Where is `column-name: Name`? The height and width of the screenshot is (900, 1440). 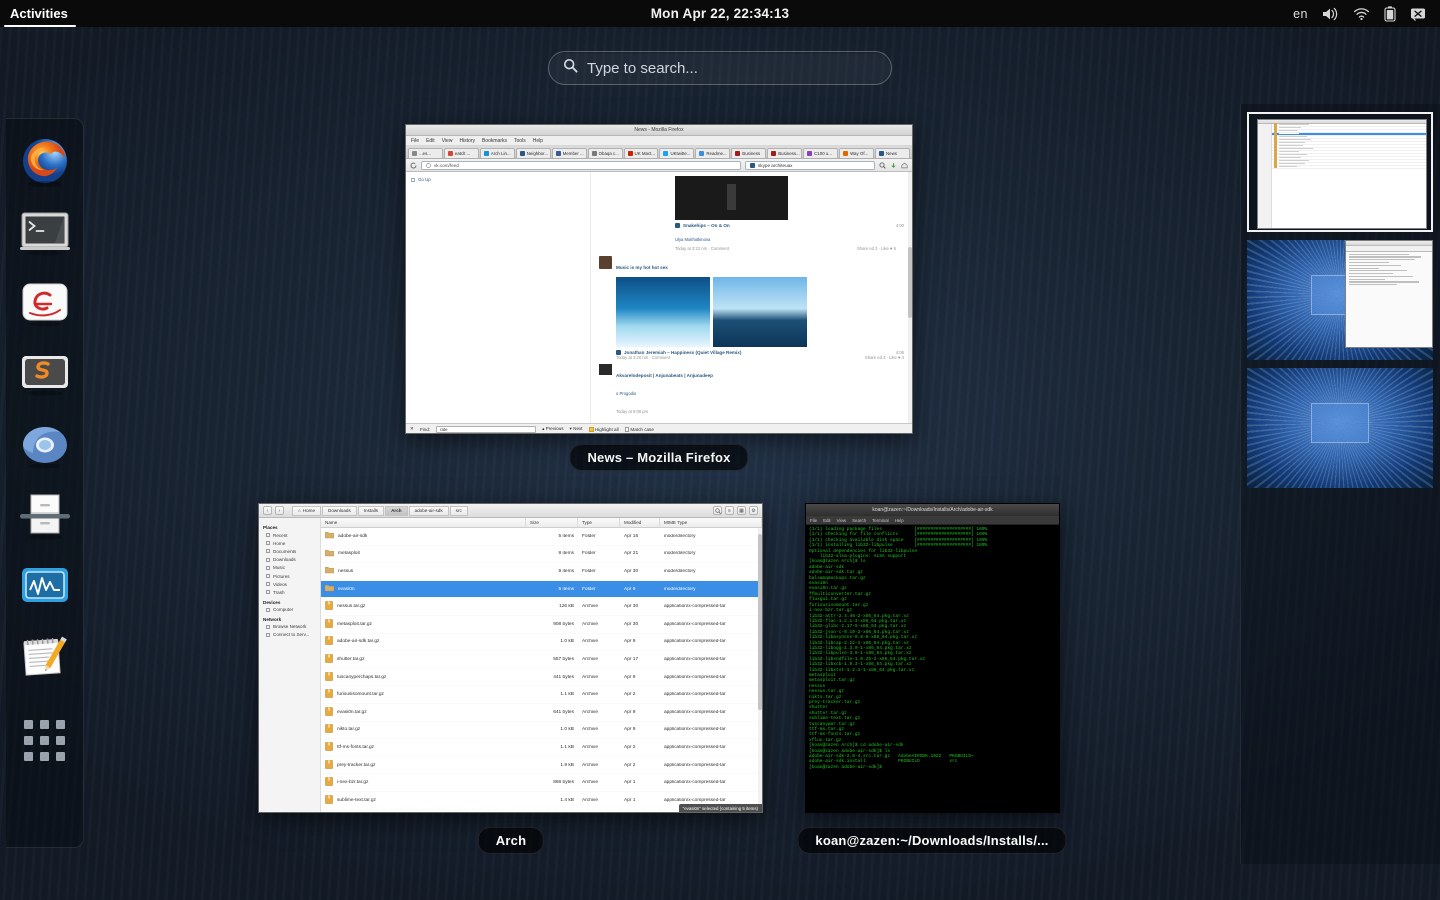 column-name: Name is located at coordinates (423, 522).